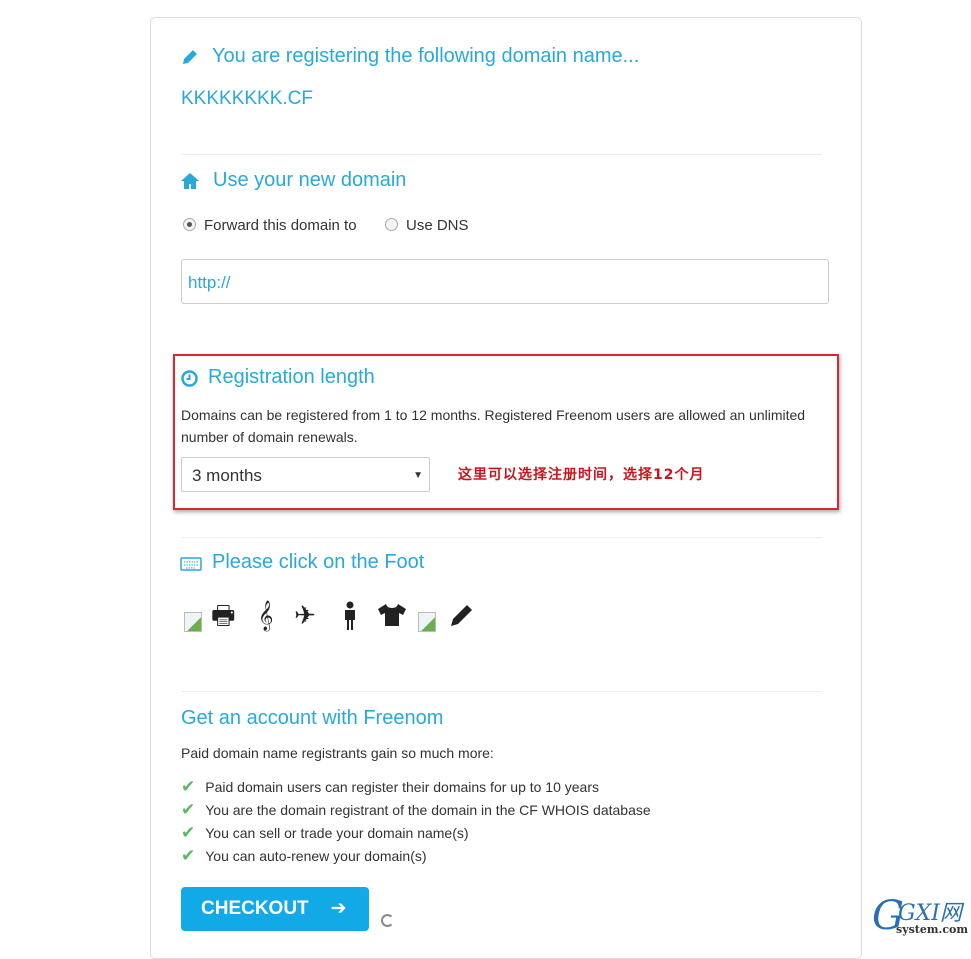  Describe the element at coordinates (505, 281) in the screenshot. I see `forward-url-input: http://` at that location.